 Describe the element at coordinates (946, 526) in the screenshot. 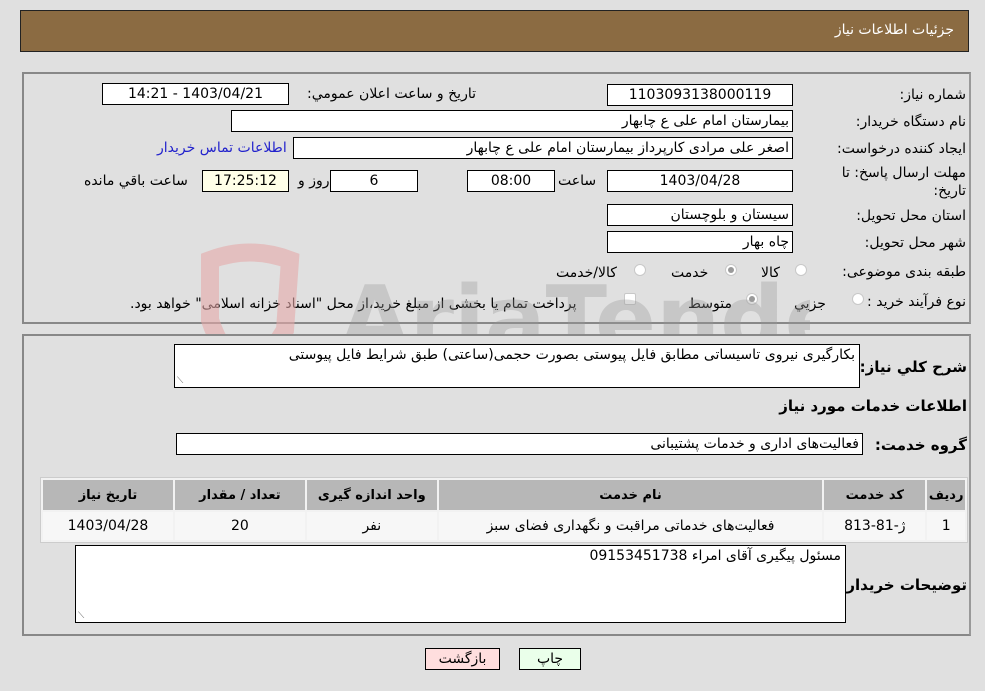

I see `cell-row-number: 1` at that location.